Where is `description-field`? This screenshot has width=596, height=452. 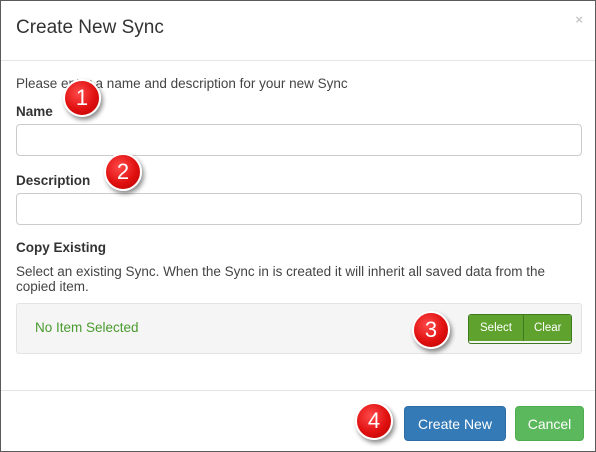 description-field is located at coordinates (299, 209).